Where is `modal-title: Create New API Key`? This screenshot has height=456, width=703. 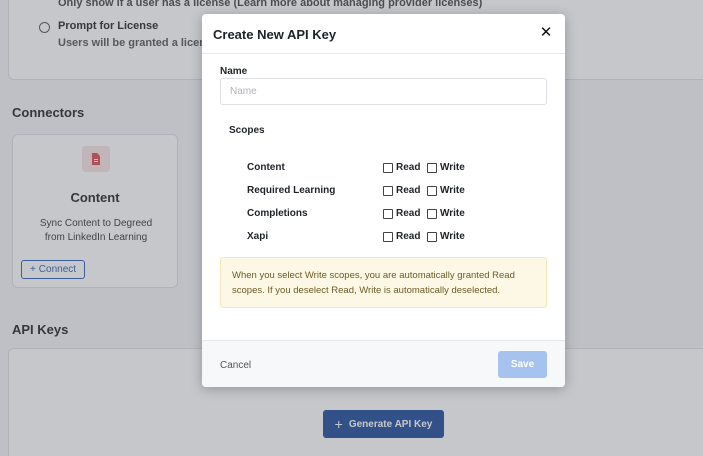
modal-title: Create New API Key is located at coordinates (275, 34).